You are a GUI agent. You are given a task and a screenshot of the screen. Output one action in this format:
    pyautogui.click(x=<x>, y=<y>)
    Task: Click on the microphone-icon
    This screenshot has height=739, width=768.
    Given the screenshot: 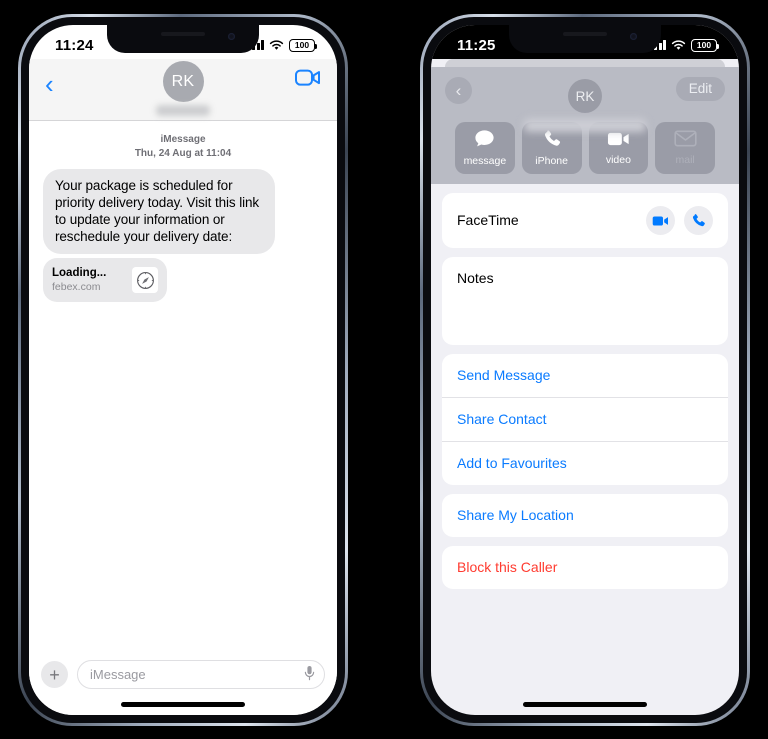 What is the action you would take?
    pyautogui.click(x=309, y=674)
    